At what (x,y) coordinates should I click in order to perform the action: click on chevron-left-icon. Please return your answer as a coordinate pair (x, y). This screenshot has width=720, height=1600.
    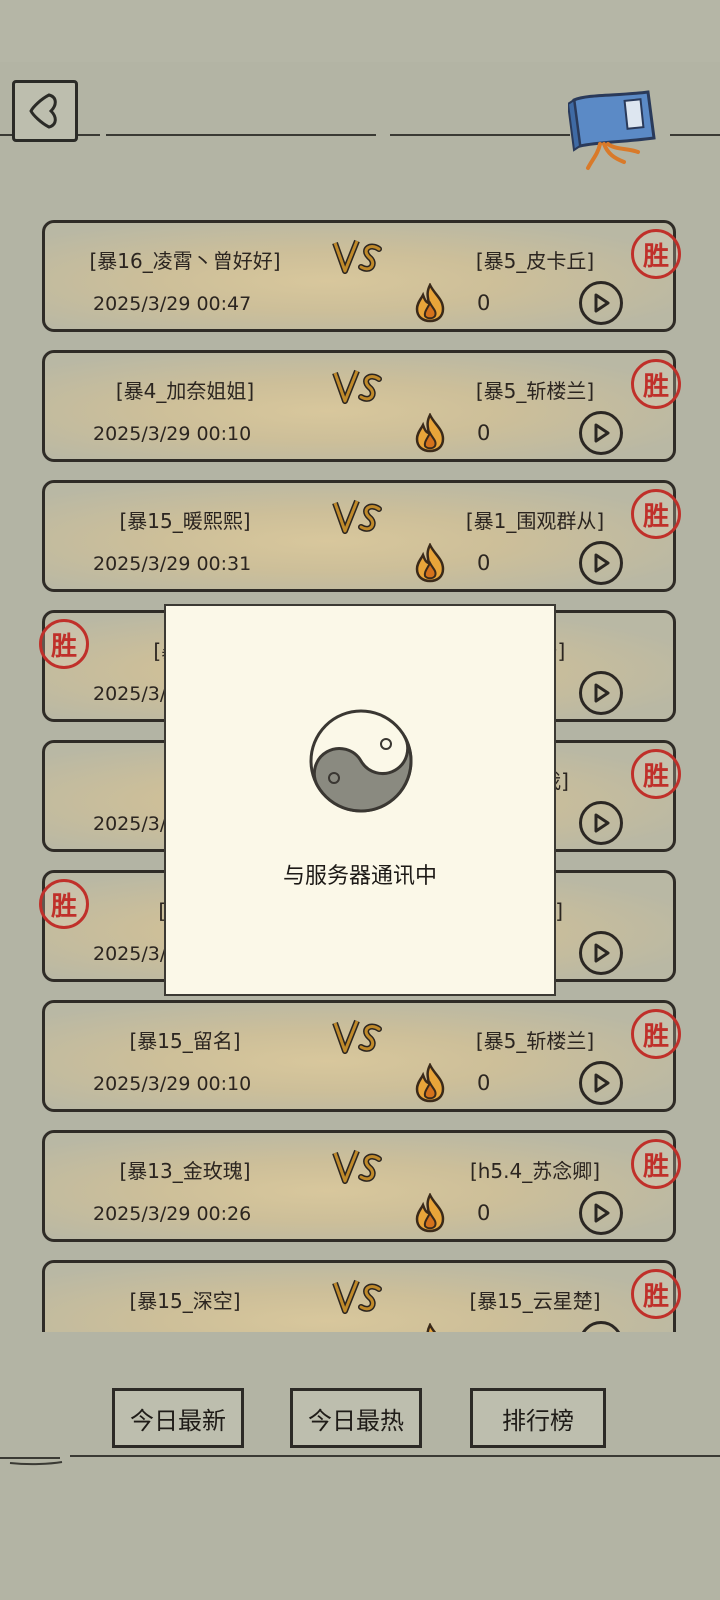
    Looking at the image, I should click on (43, 111).